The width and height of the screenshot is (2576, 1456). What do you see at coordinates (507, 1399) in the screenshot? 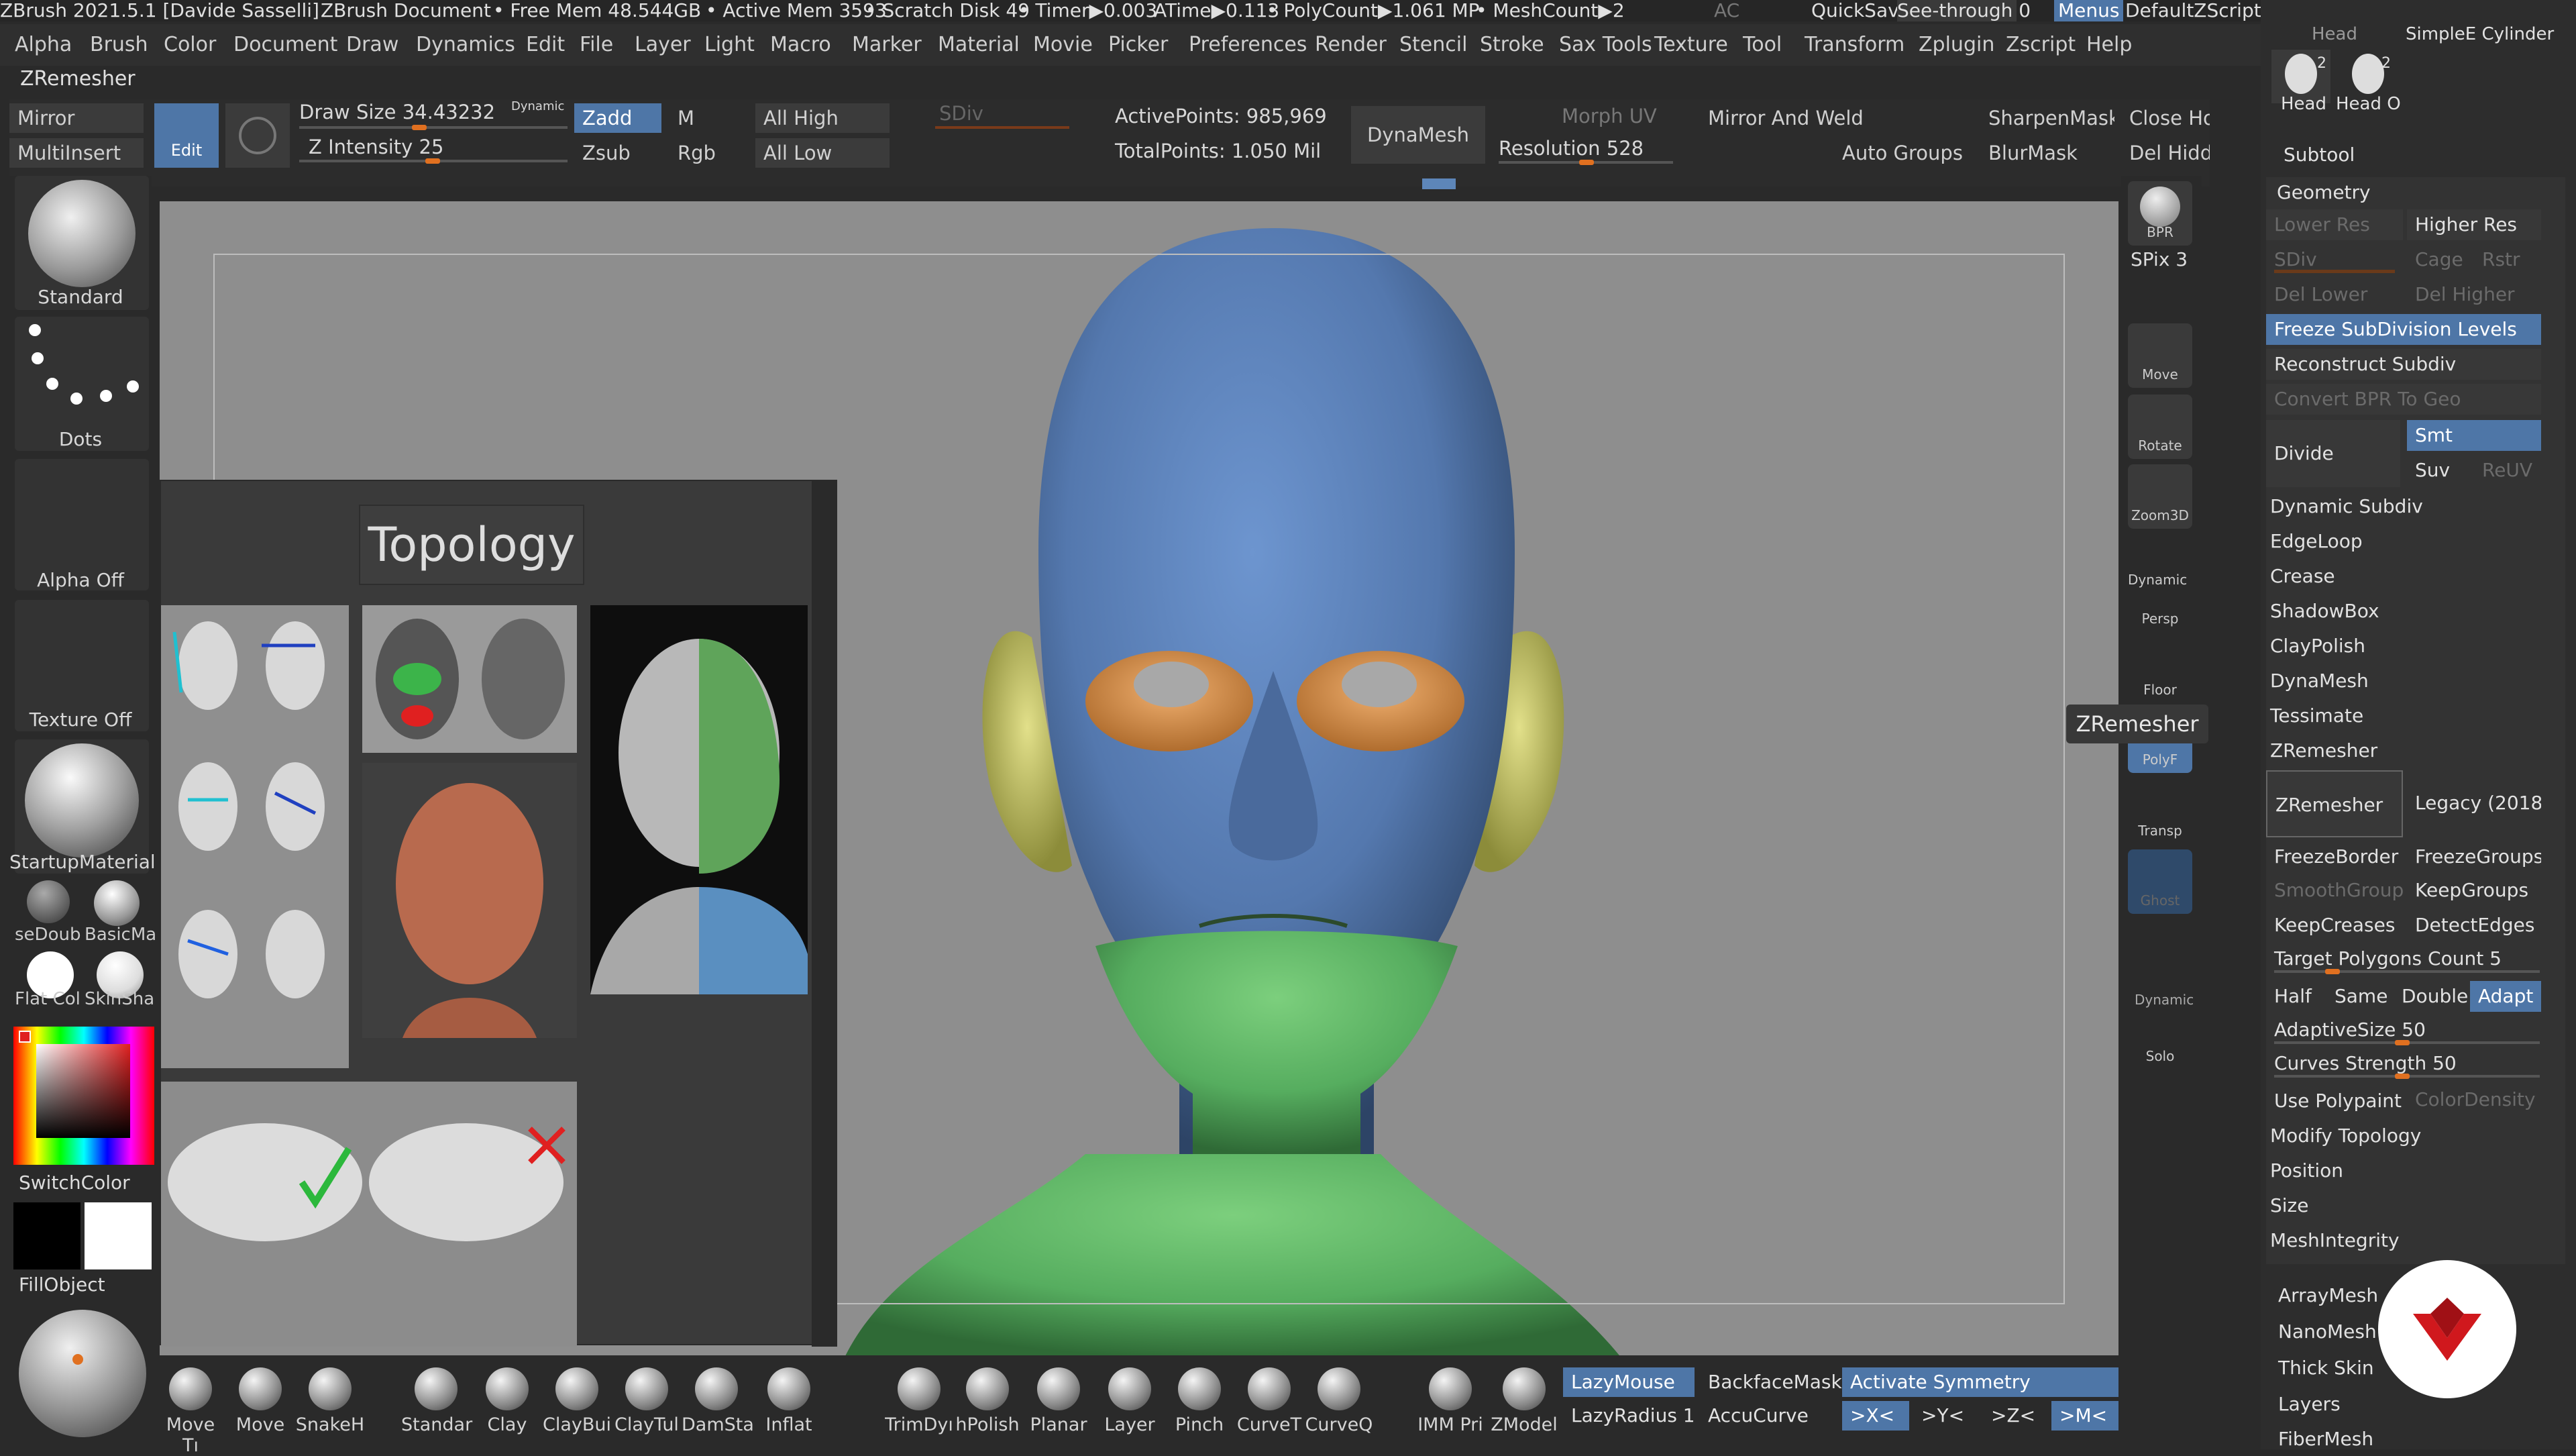
I see `brush-4: Clay` at bounding box center [507, 1399].